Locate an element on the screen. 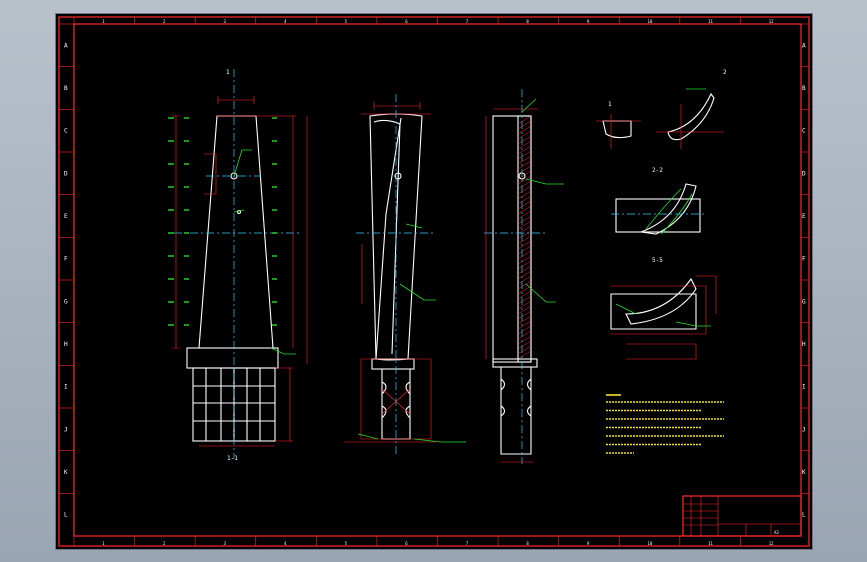 The image size is (867, 562). col-number-top: 3 is located at coordinates (224, 21).